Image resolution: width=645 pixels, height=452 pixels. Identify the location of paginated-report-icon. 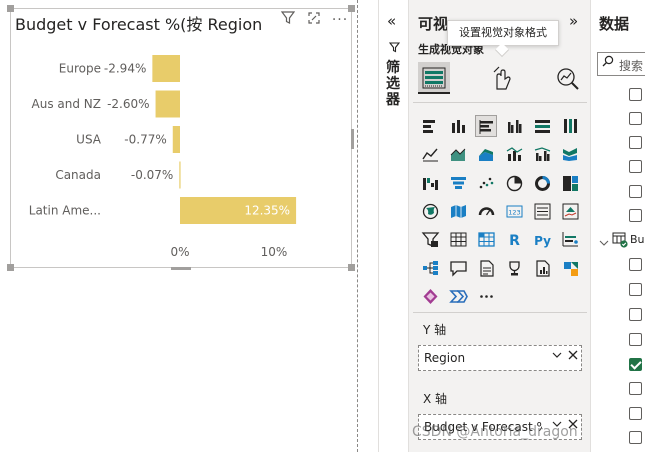
(542, 268).